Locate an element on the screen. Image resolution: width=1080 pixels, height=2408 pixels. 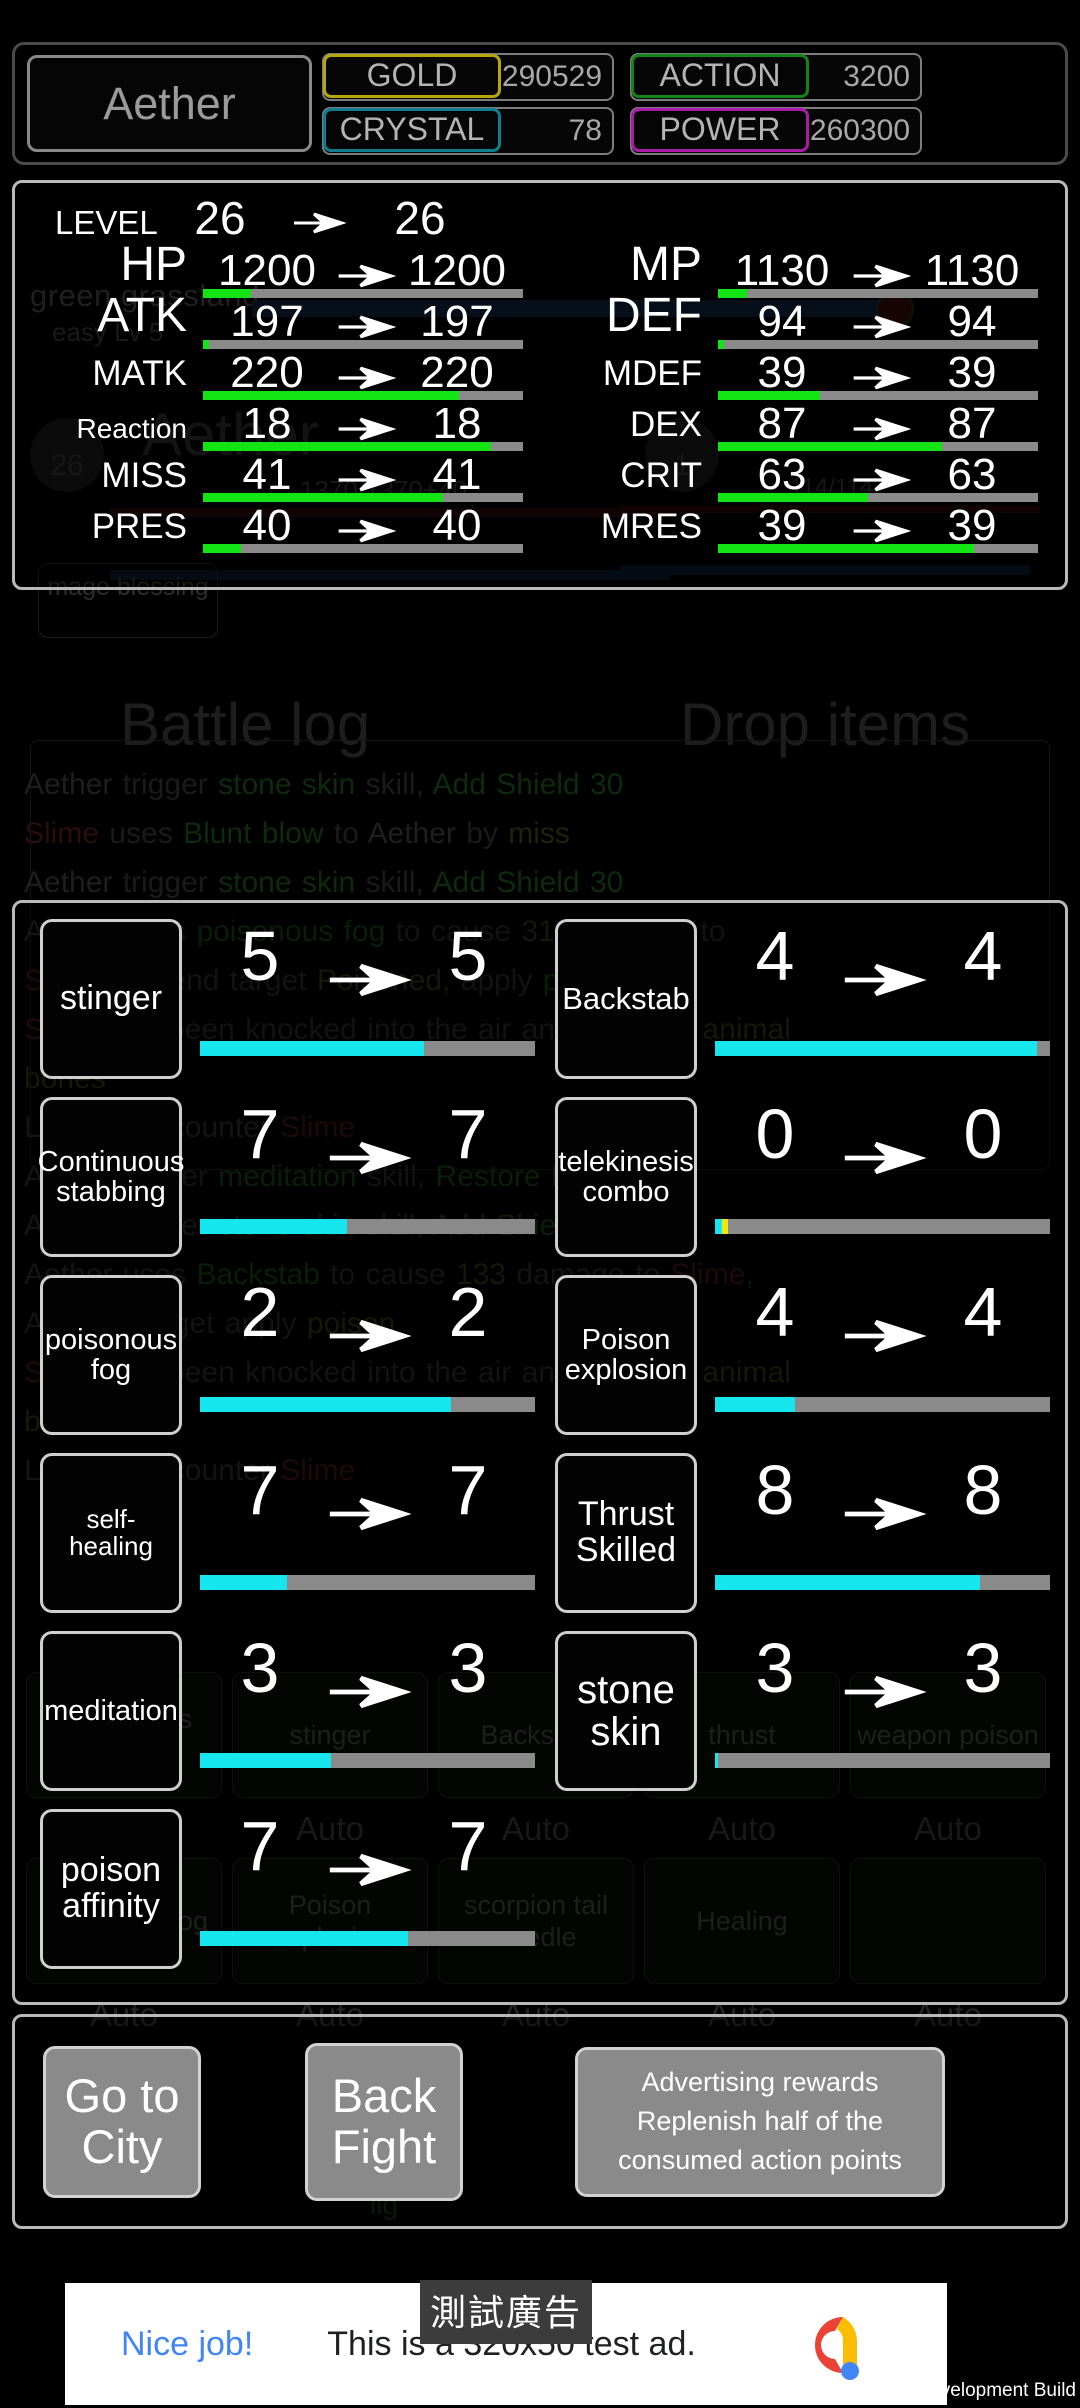
level-row: LEVEL 26 26 is located at coordinates (540, 214).